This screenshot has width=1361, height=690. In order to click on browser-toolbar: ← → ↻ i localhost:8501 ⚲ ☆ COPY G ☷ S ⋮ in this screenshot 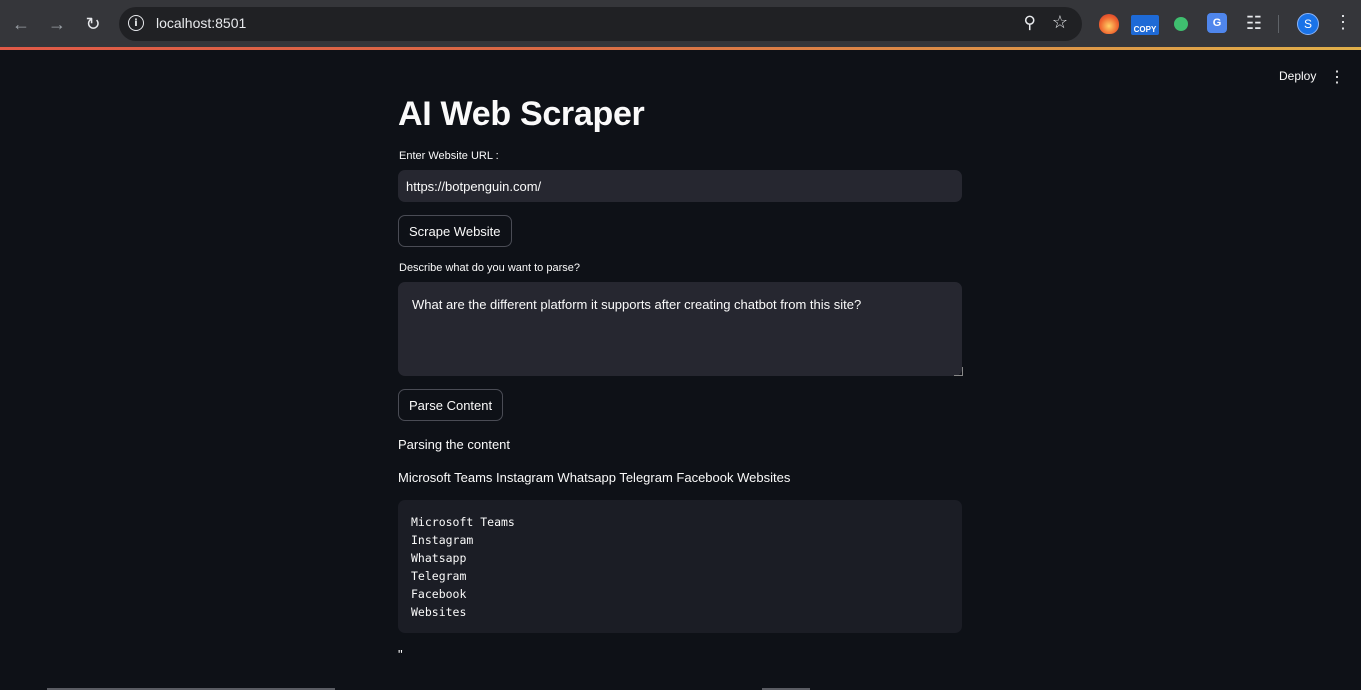, I will do `click(680, 24)`.